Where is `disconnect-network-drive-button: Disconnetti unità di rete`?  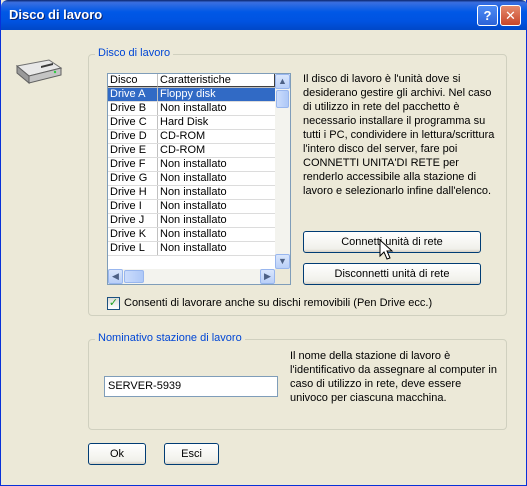 disconnect-network-drive-button: Disconnetti unità di rete is located at coordinates (392, 274).